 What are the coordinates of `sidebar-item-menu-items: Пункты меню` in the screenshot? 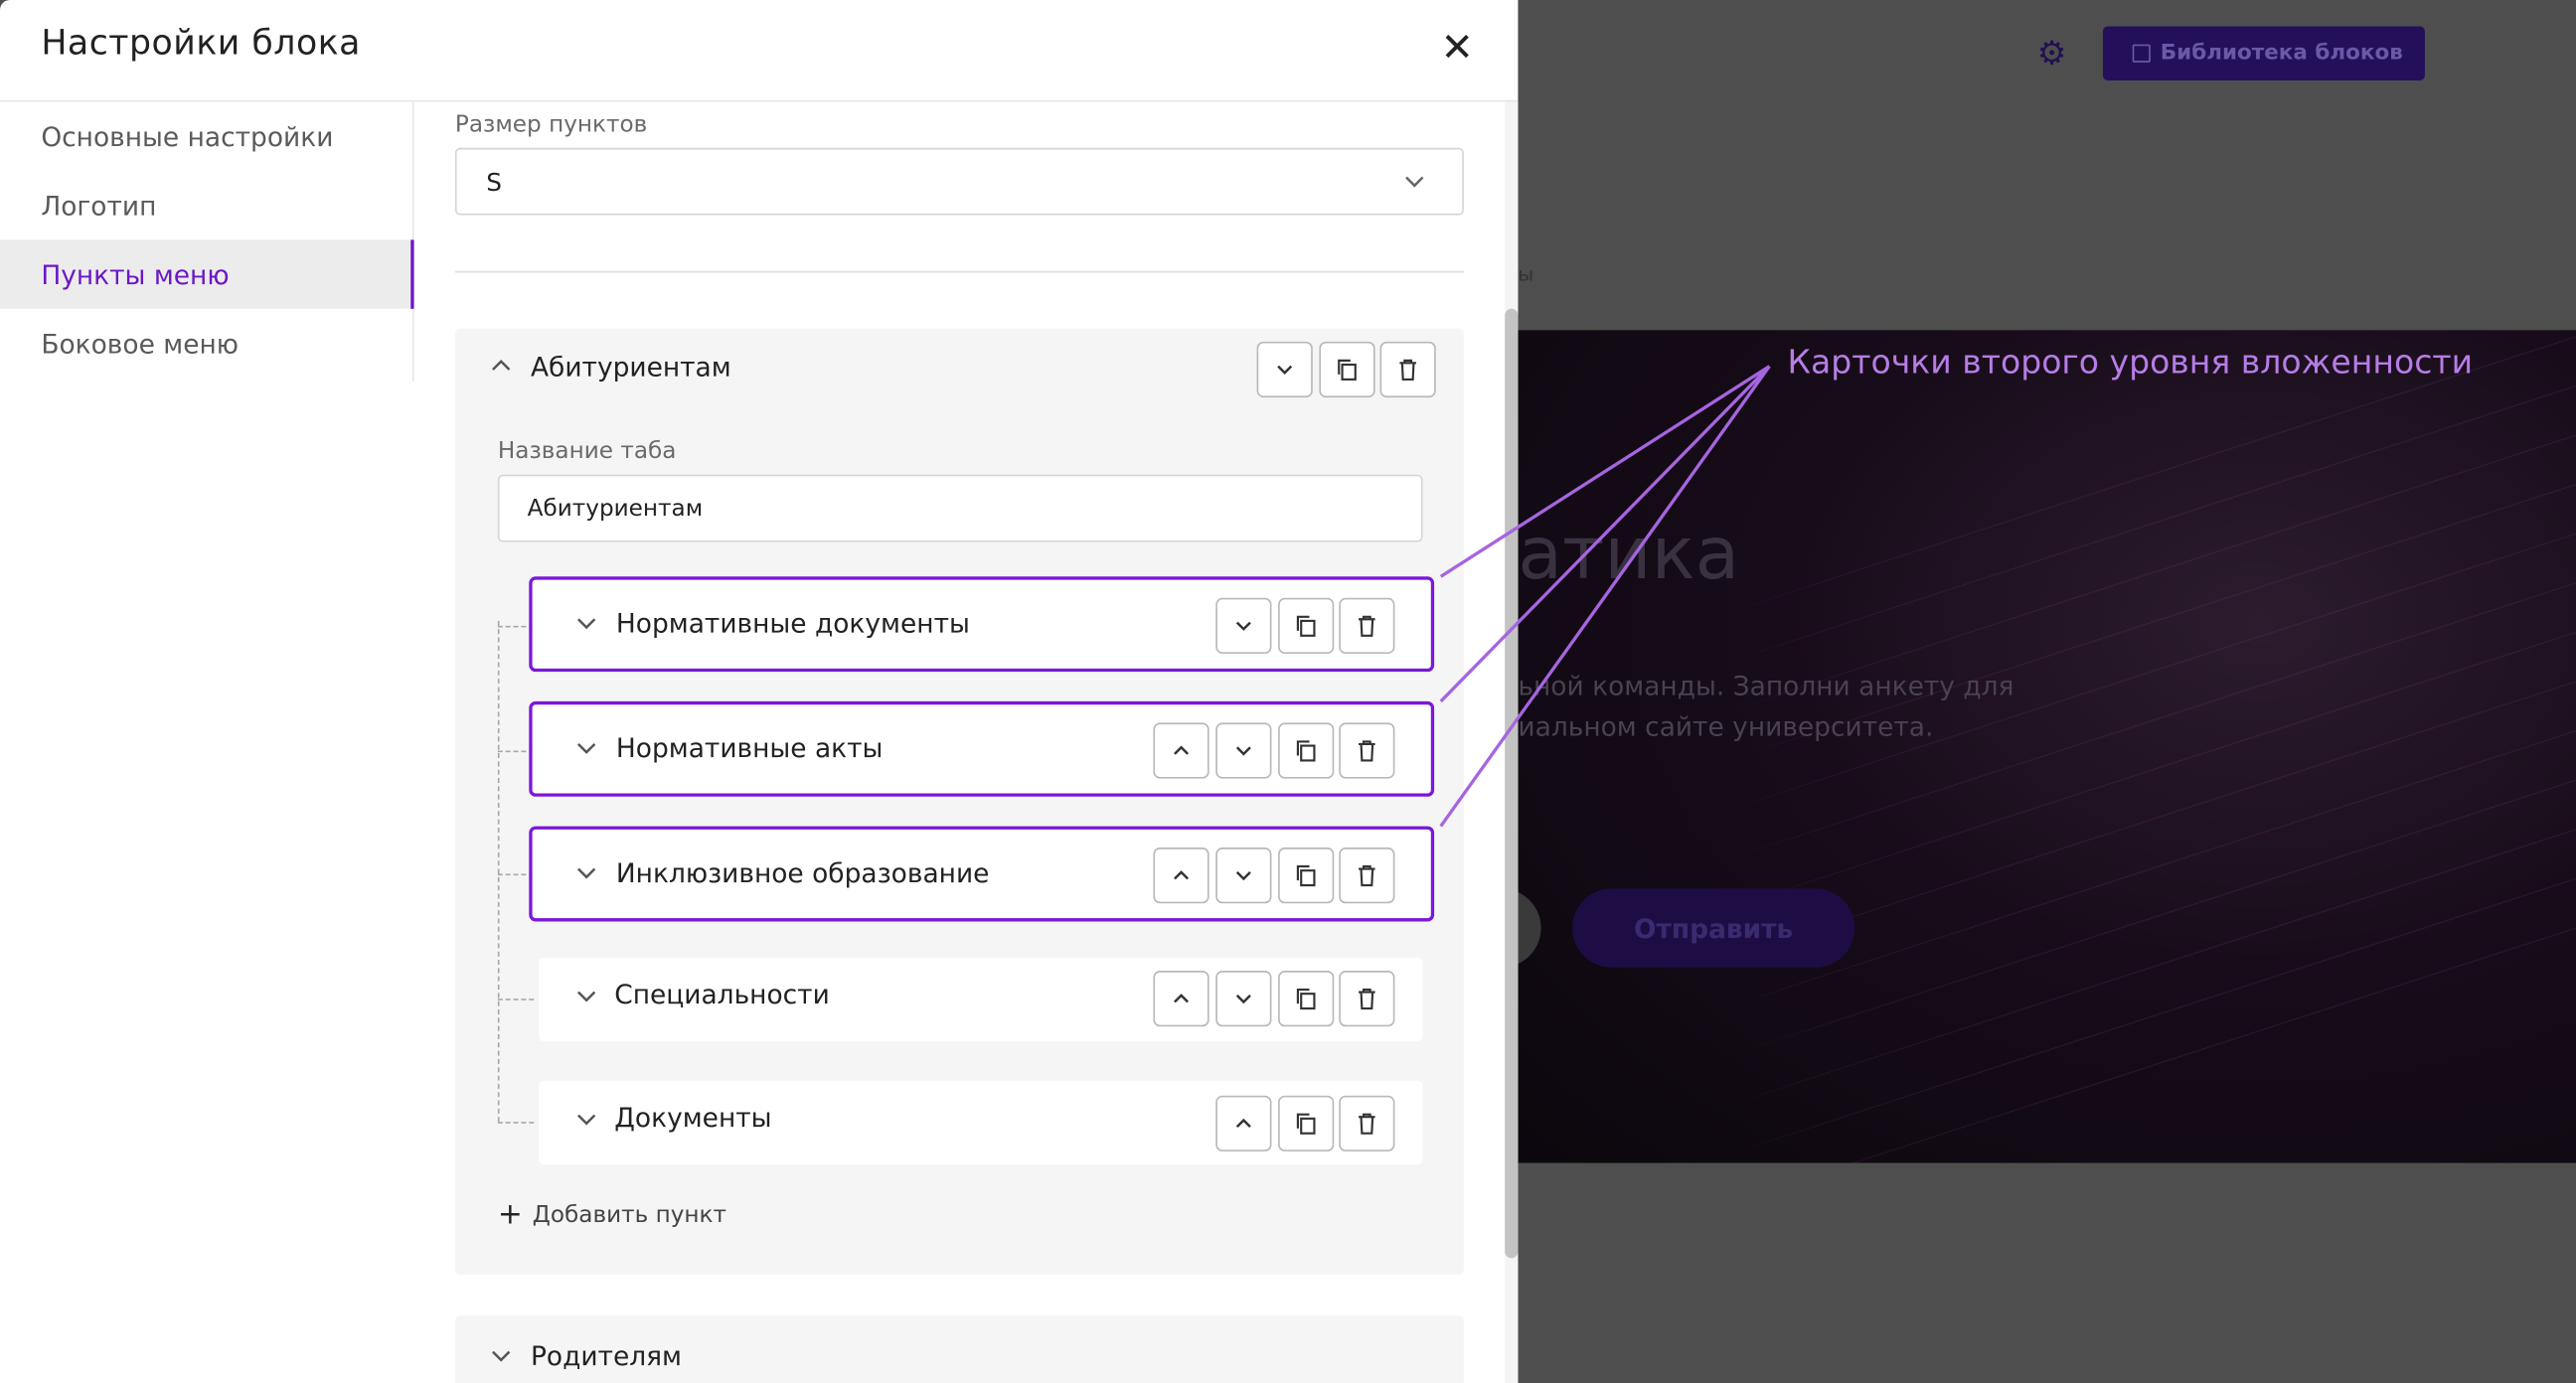 It's located at (207, 274).